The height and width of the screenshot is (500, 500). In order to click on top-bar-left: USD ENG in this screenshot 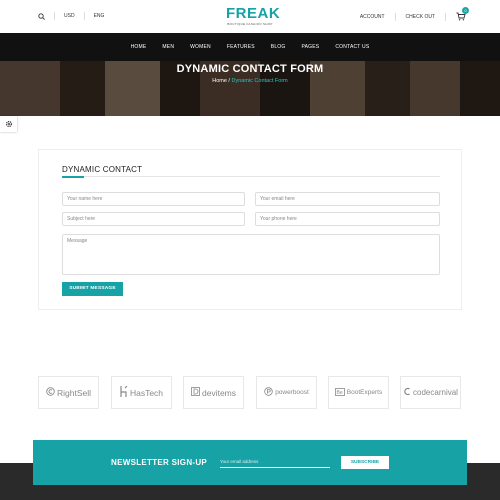, I will do `click(71, 16)`.